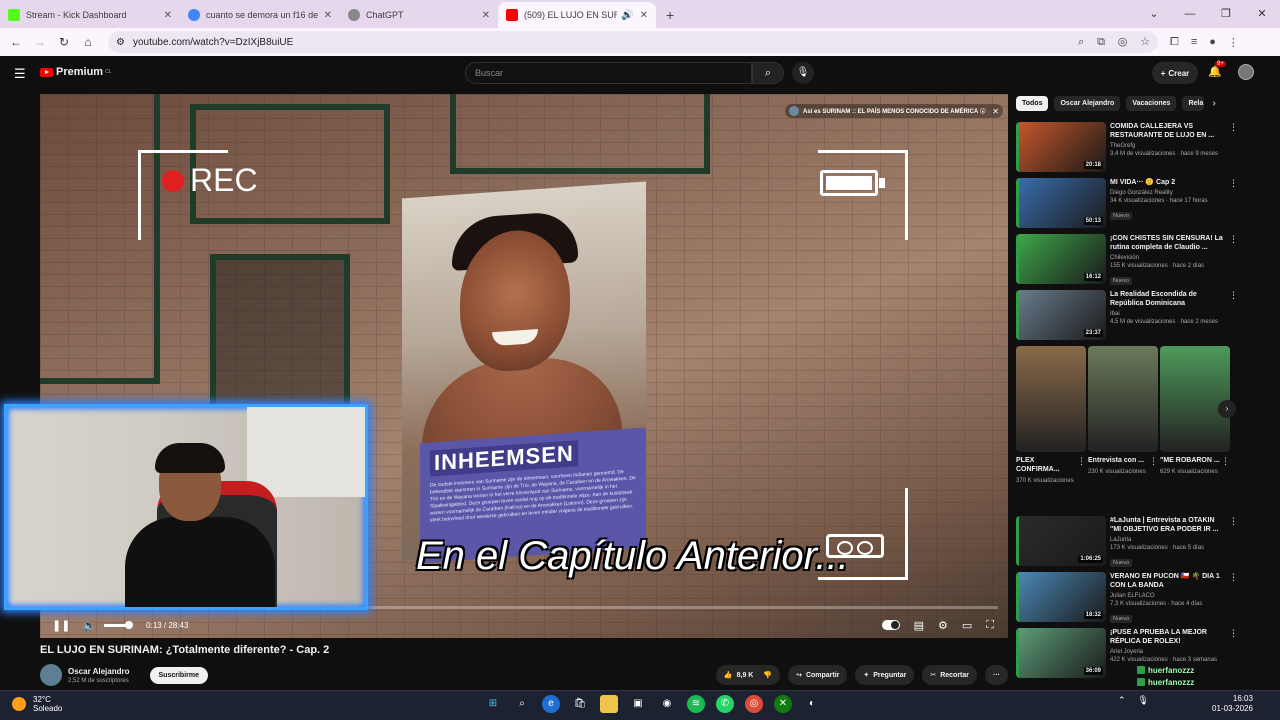 This screenshot has width=1280, height=720. Describe the element at coordinates (754, 704) in the screenshot. I see `chrome-icon: ◎` at that location.